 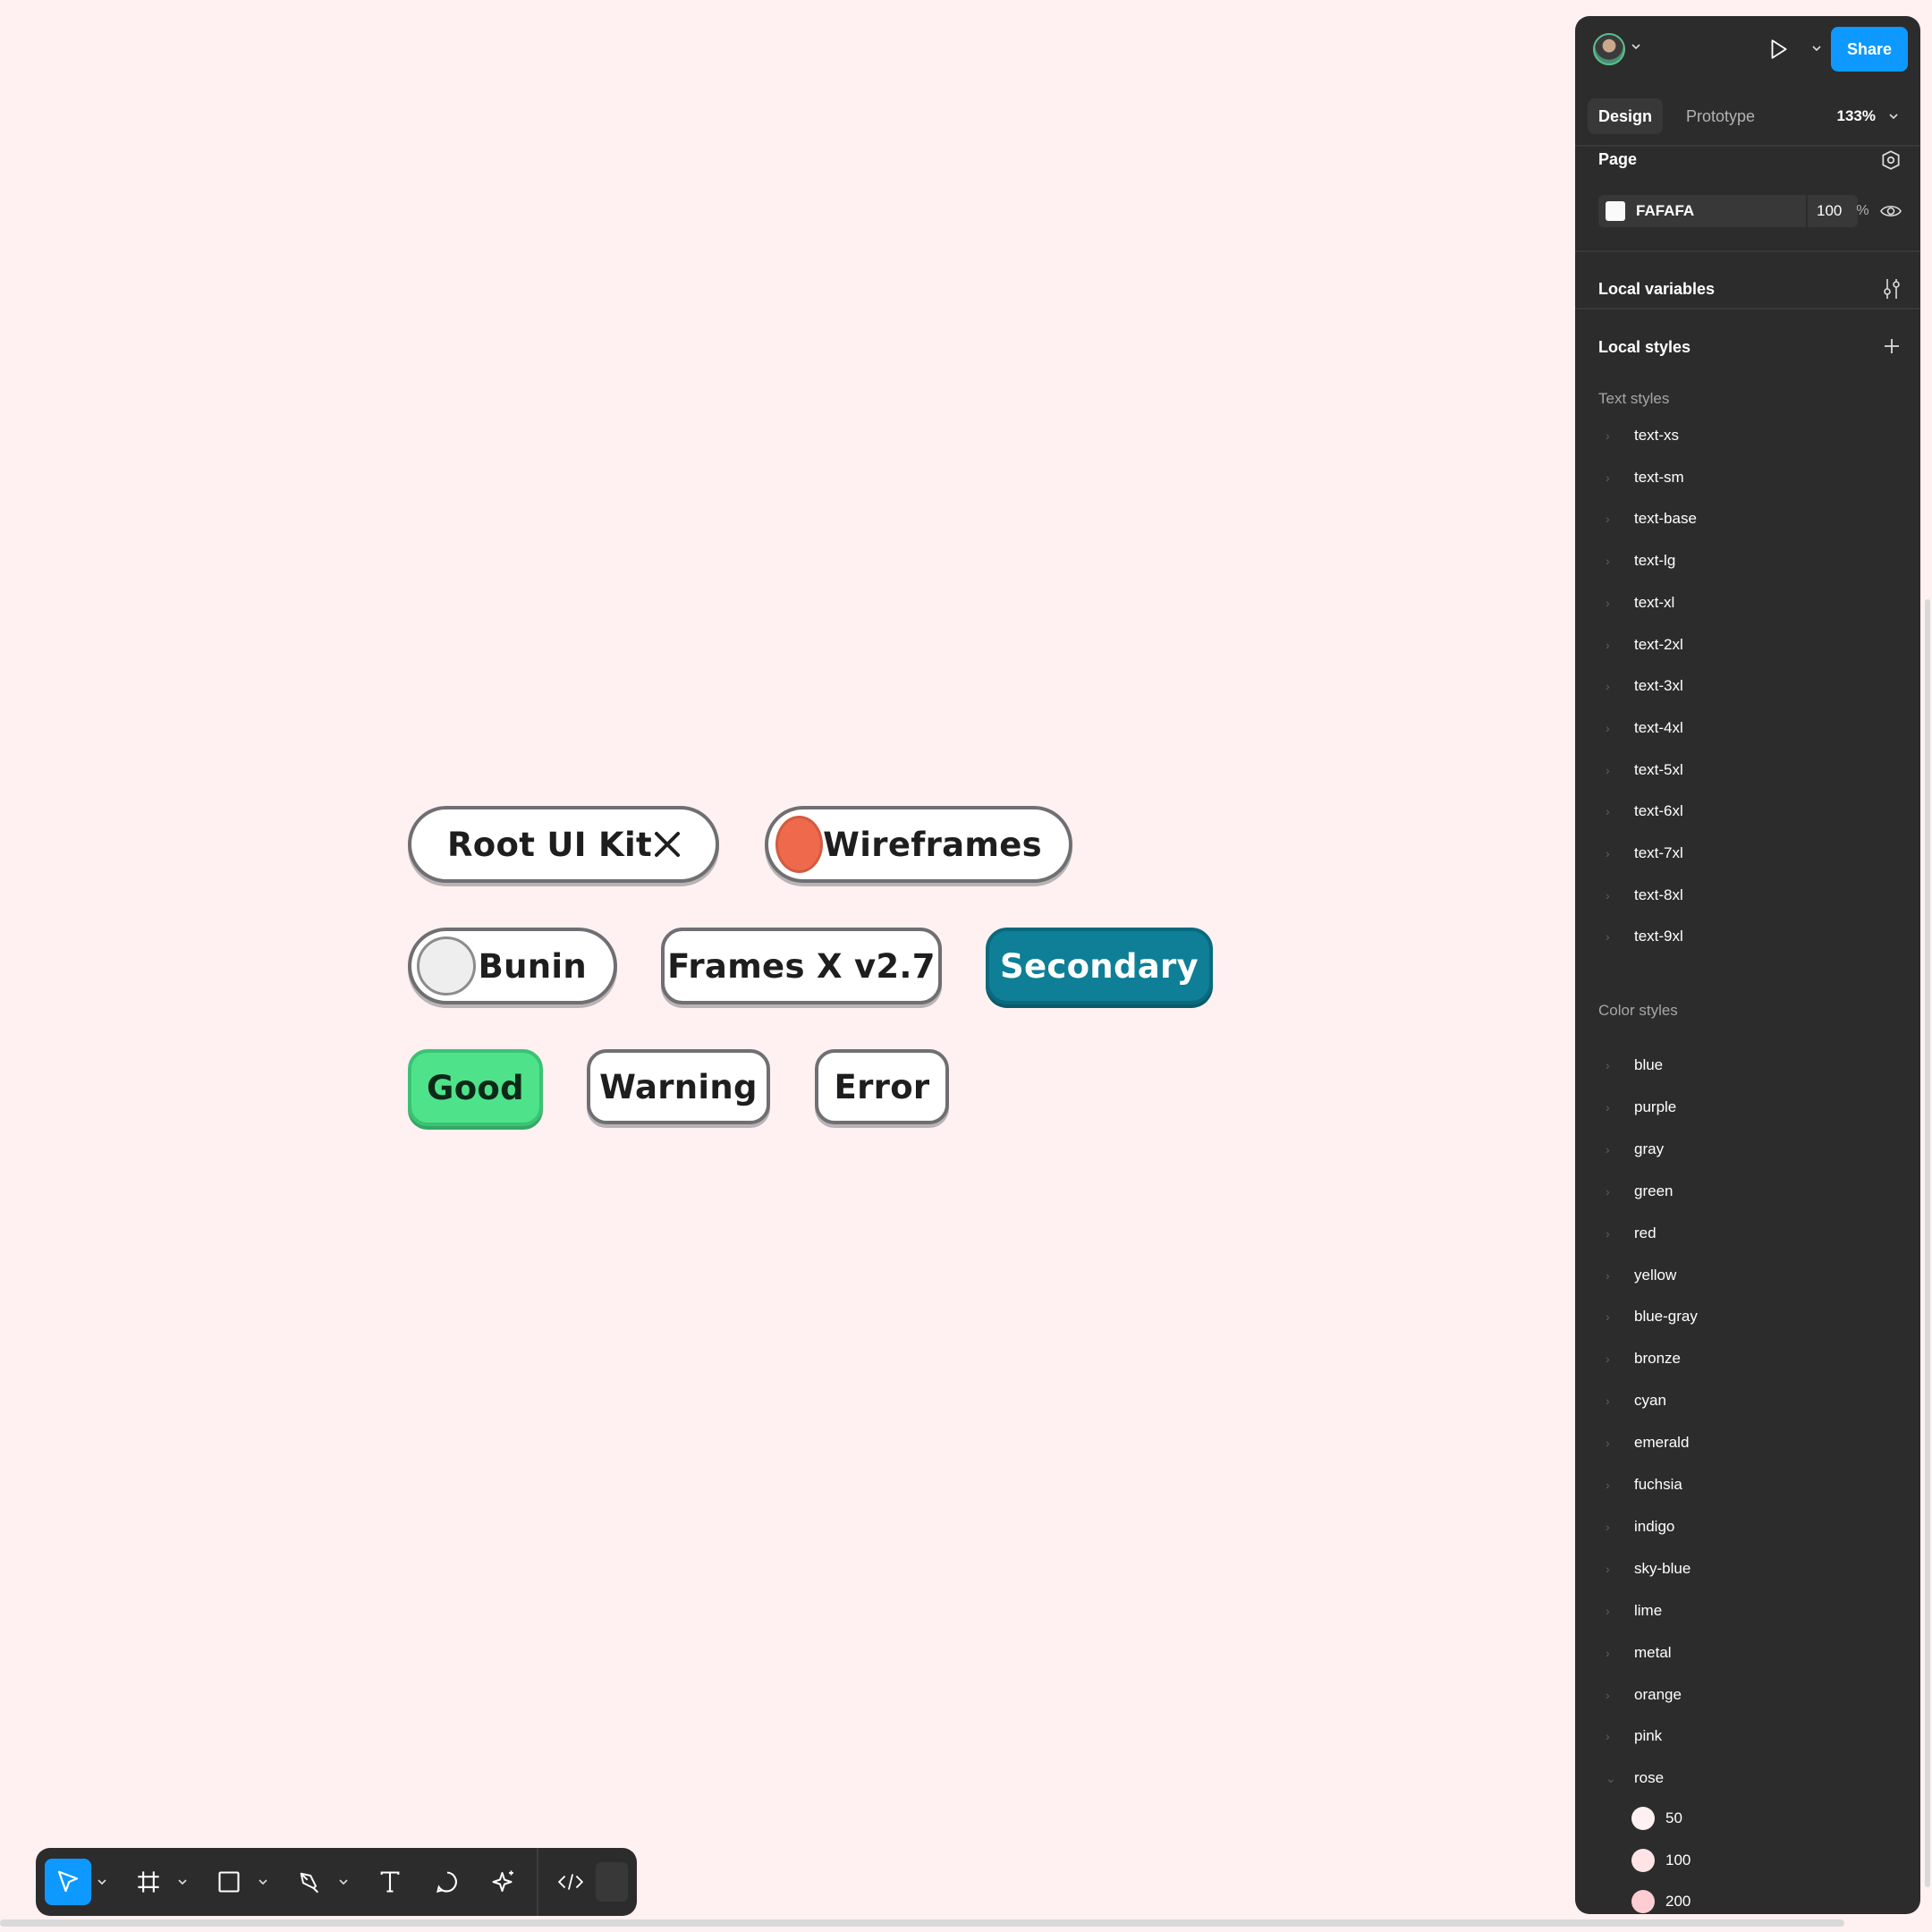 What do you see at coordinates (570, 1882) in the screenshot?
I see `dev-mode-button` at bounding box center [570, 1882].